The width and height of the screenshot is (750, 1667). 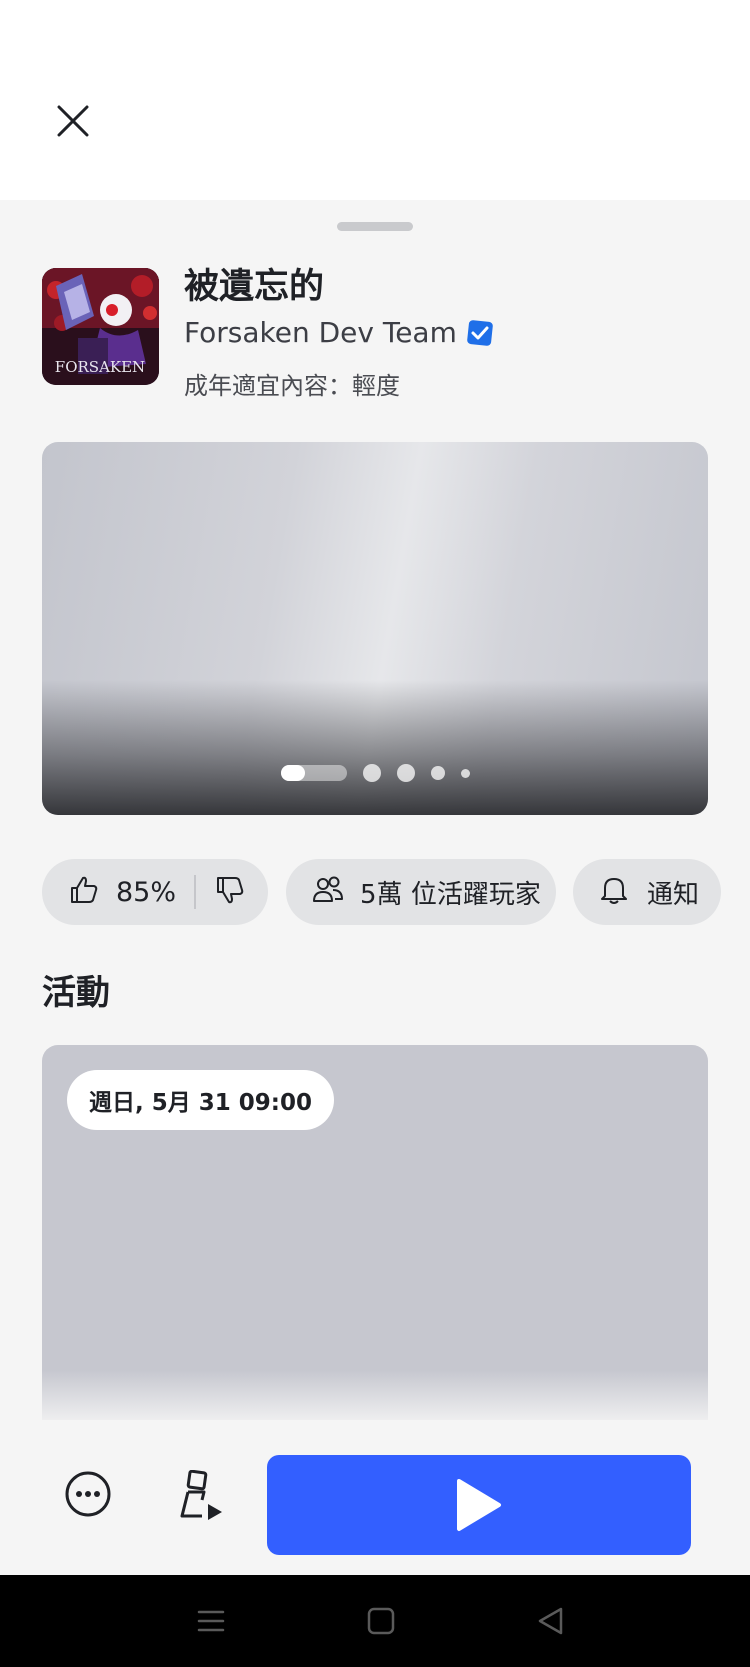 I want to click on active-players-text: 5萬 位活躍玩家, so click(x=450, y=892).